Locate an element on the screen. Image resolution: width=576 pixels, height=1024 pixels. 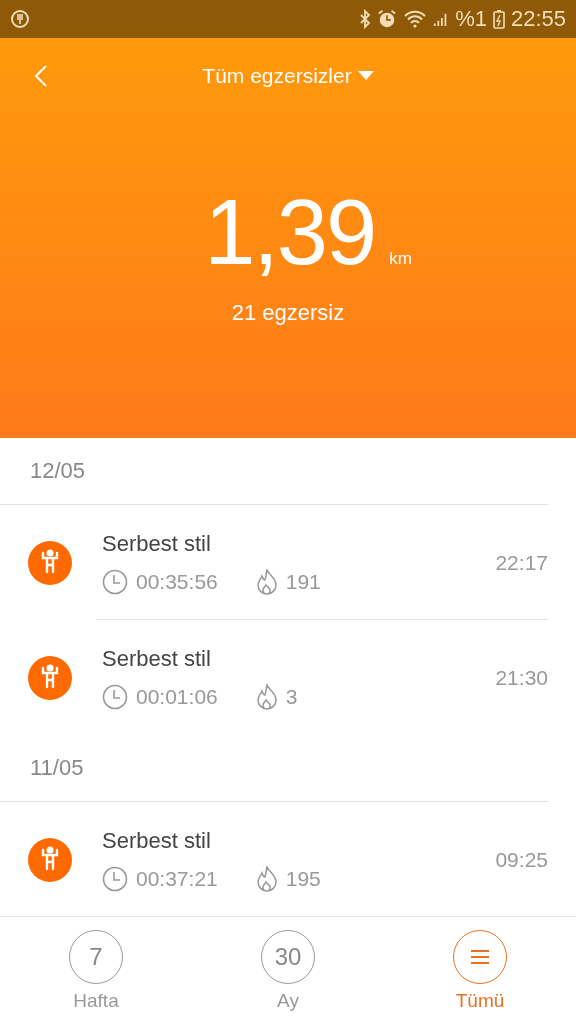
workout-duration: 00:37:21 is located at coordinates (177, 878).